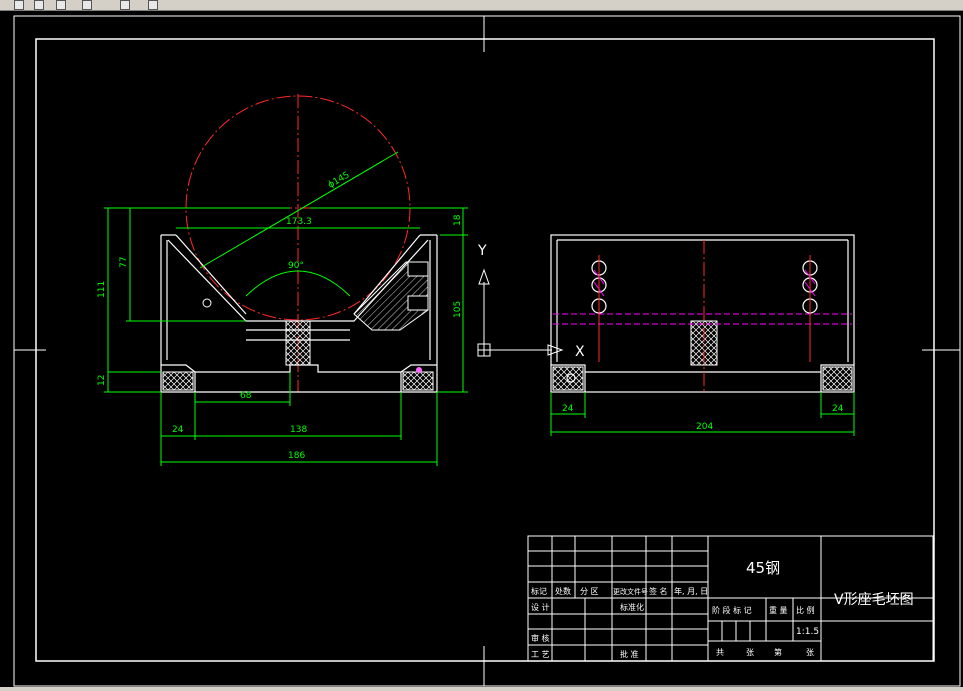 This screenshot has width=963, height=691. Describe the element at coordinates (691, 591) in the screenshot. I see `header-date: 年, 月, 日` at that location.